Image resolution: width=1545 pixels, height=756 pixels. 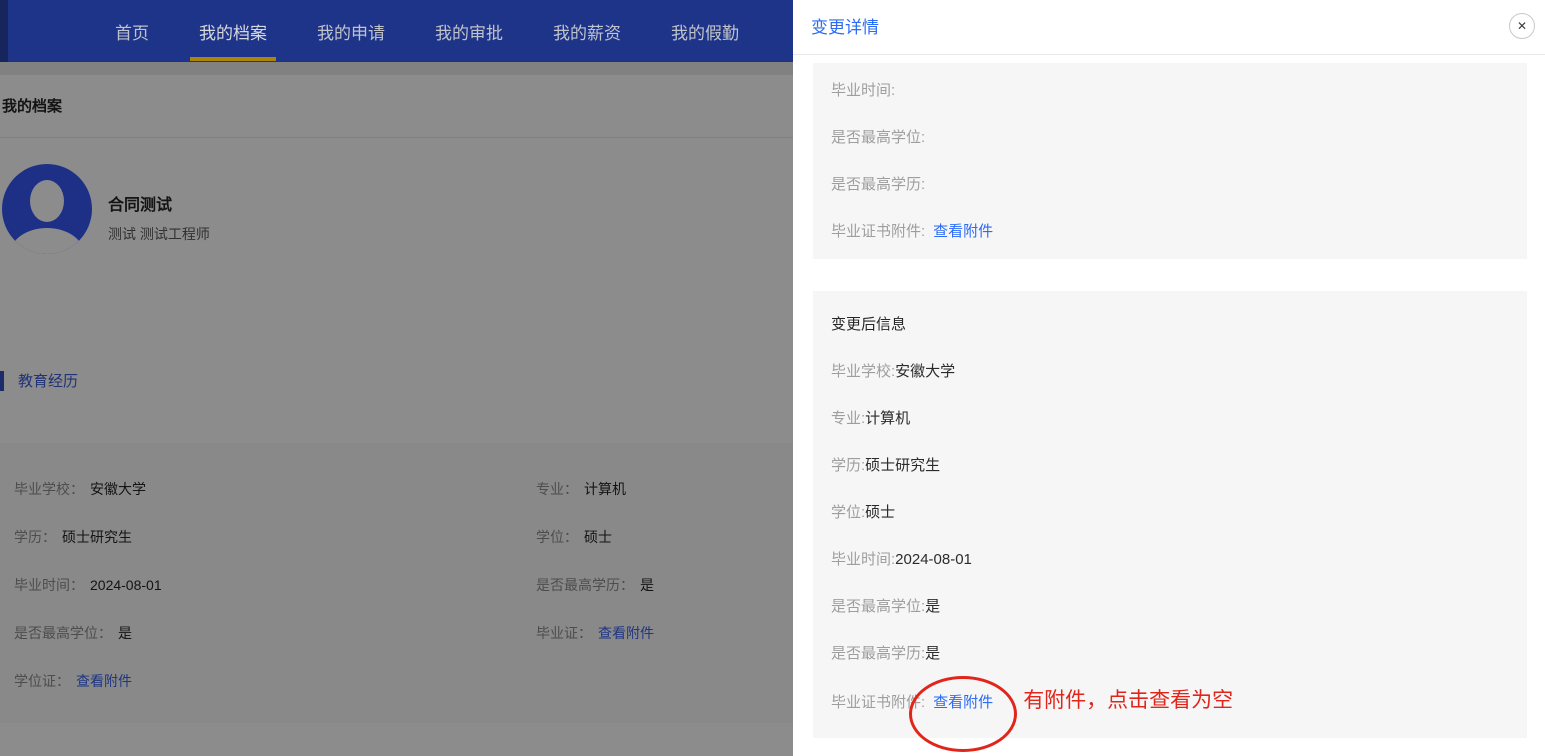 What do you see at coordinates (1179, 512) in the screenshot?
I see `detail-row-degree: 学位:硕士` at bounding box center [1179, 512].